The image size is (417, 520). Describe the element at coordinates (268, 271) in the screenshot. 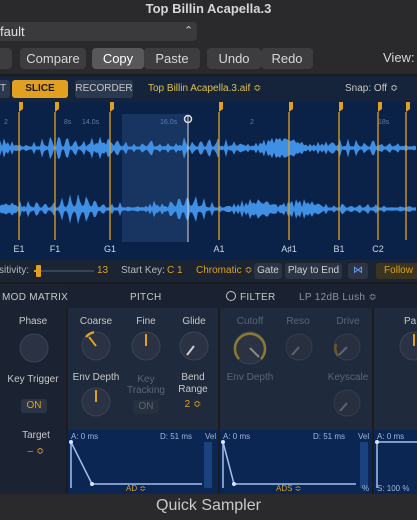

I see `gate-button: Gate` at that location.